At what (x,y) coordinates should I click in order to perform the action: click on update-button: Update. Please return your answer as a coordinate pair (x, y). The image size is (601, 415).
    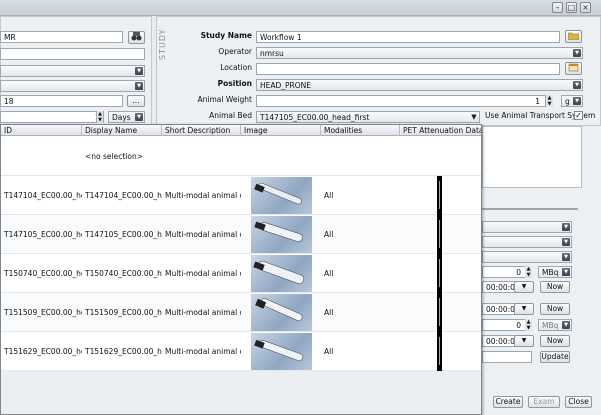
    Looking at the image, I should click on (555, 357).